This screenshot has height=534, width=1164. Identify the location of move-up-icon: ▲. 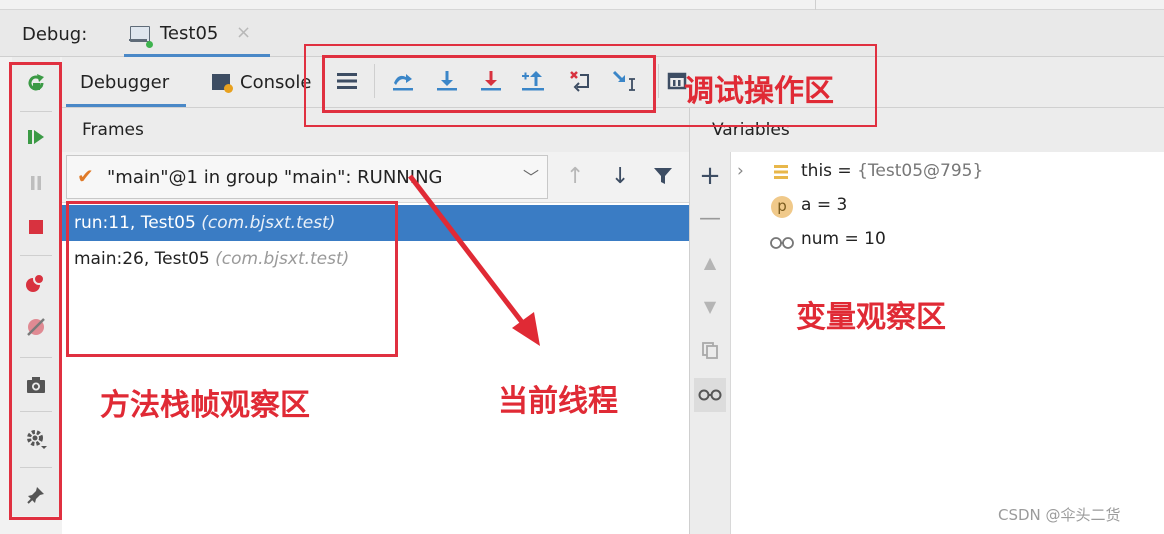
(710, 262).